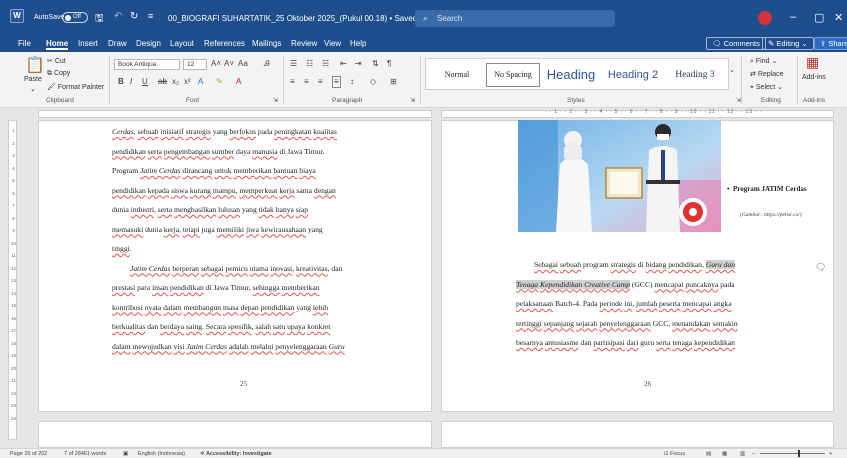  What do you see at coordinates (753, 454) in the screenshot?
I see `zoom-out-icon: –` at bounding box center [753, 454].